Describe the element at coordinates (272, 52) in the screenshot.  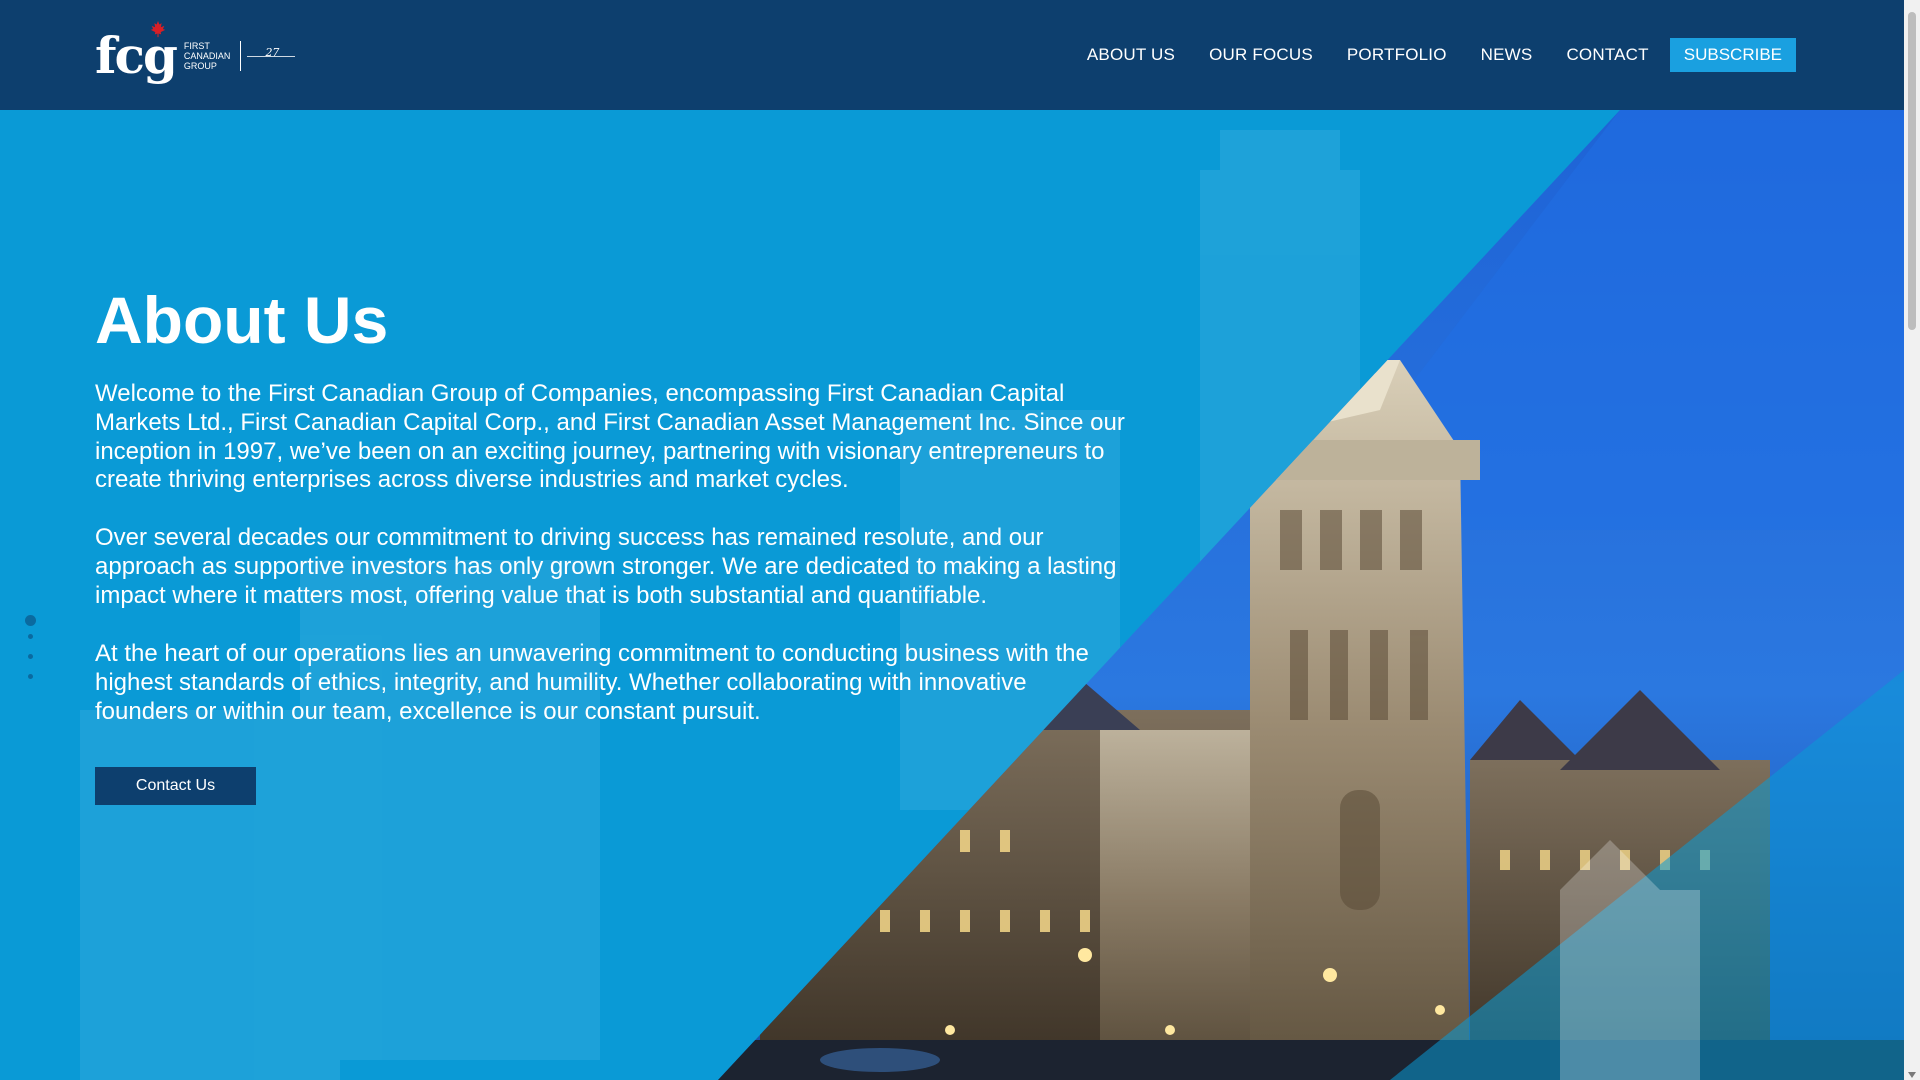
I see `years-number: 27` at that location.